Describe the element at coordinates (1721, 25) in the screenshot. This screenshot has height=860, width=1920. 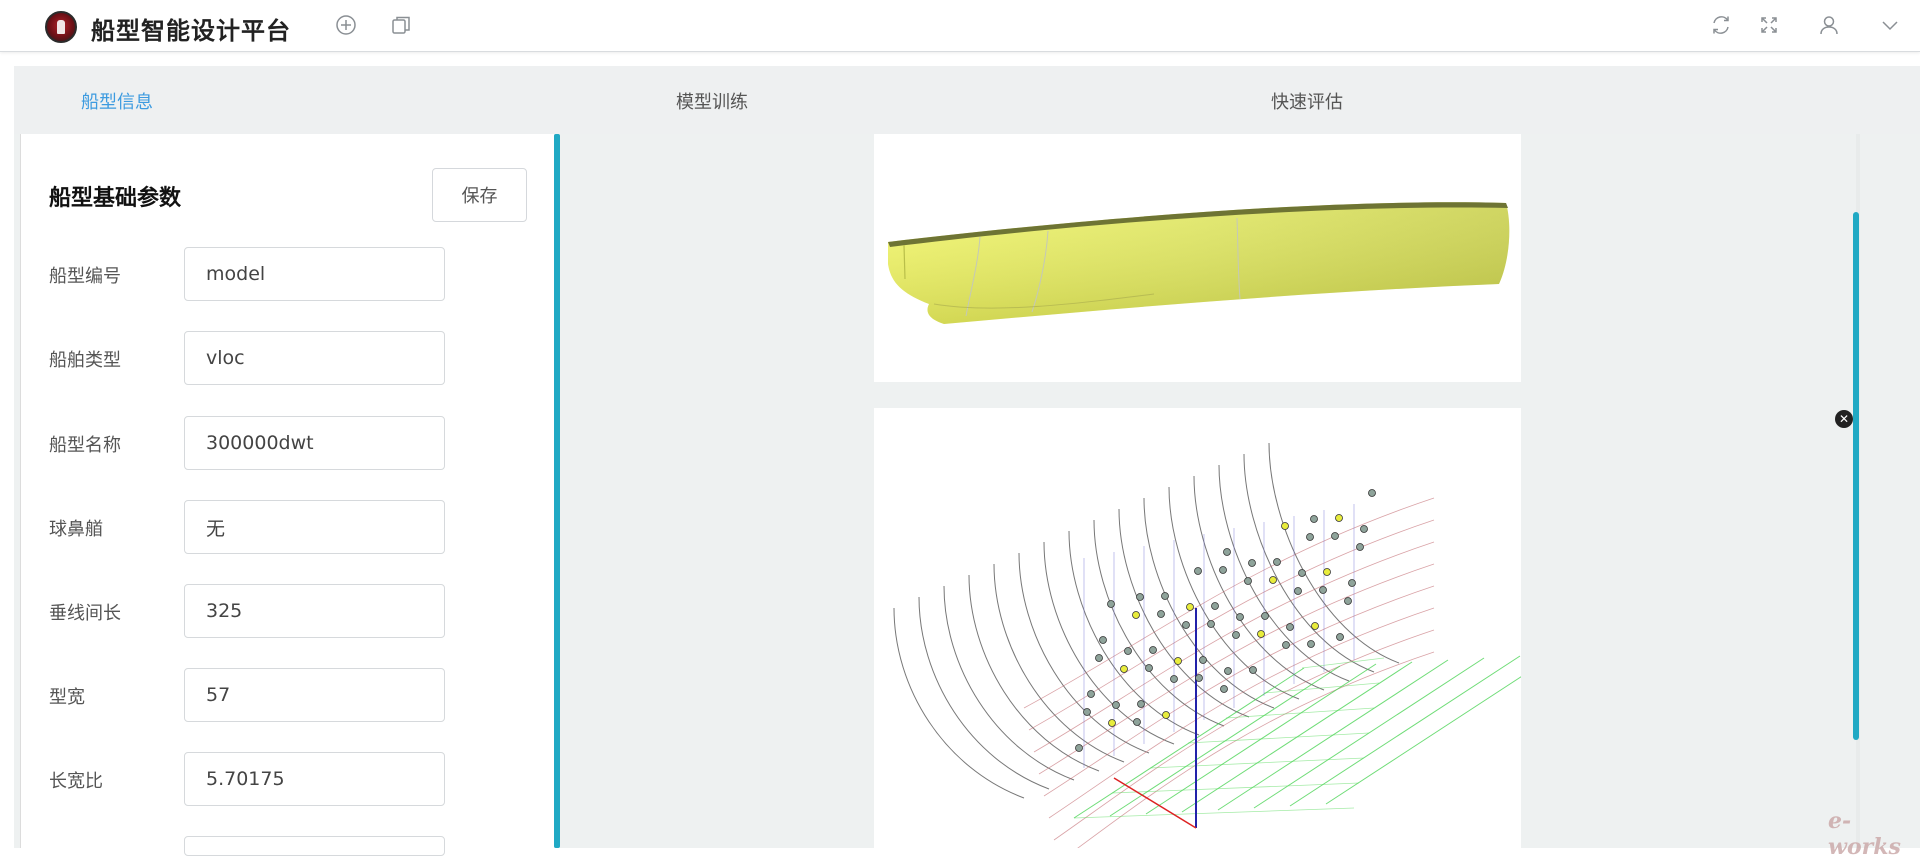
I see `refresh-icon` at that location.